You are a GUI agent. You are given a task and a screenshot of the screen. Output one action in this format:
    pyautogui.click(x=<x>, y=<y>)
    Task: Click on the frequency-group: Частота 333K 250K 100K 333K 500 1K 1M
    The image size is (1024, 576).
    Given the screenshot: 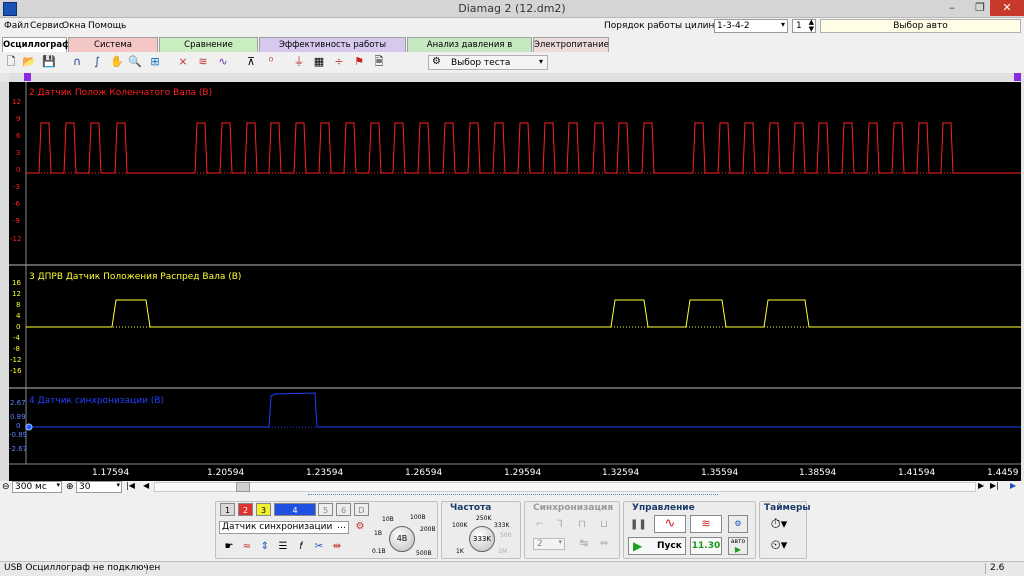 What is the action you would take?
    pyautogui.click(x=481, y=530)
    